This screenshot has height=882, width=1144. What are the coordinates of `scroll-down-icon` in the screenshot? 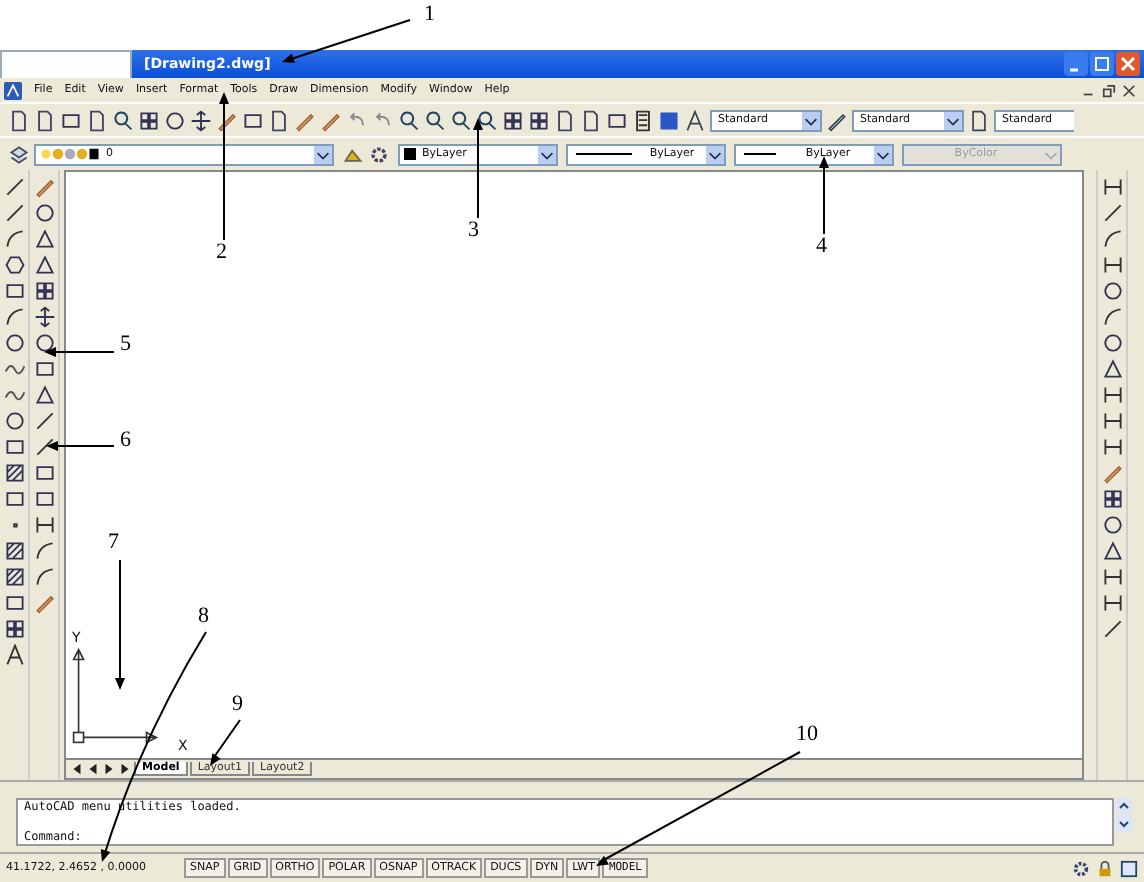 It's located at (1124, 824).